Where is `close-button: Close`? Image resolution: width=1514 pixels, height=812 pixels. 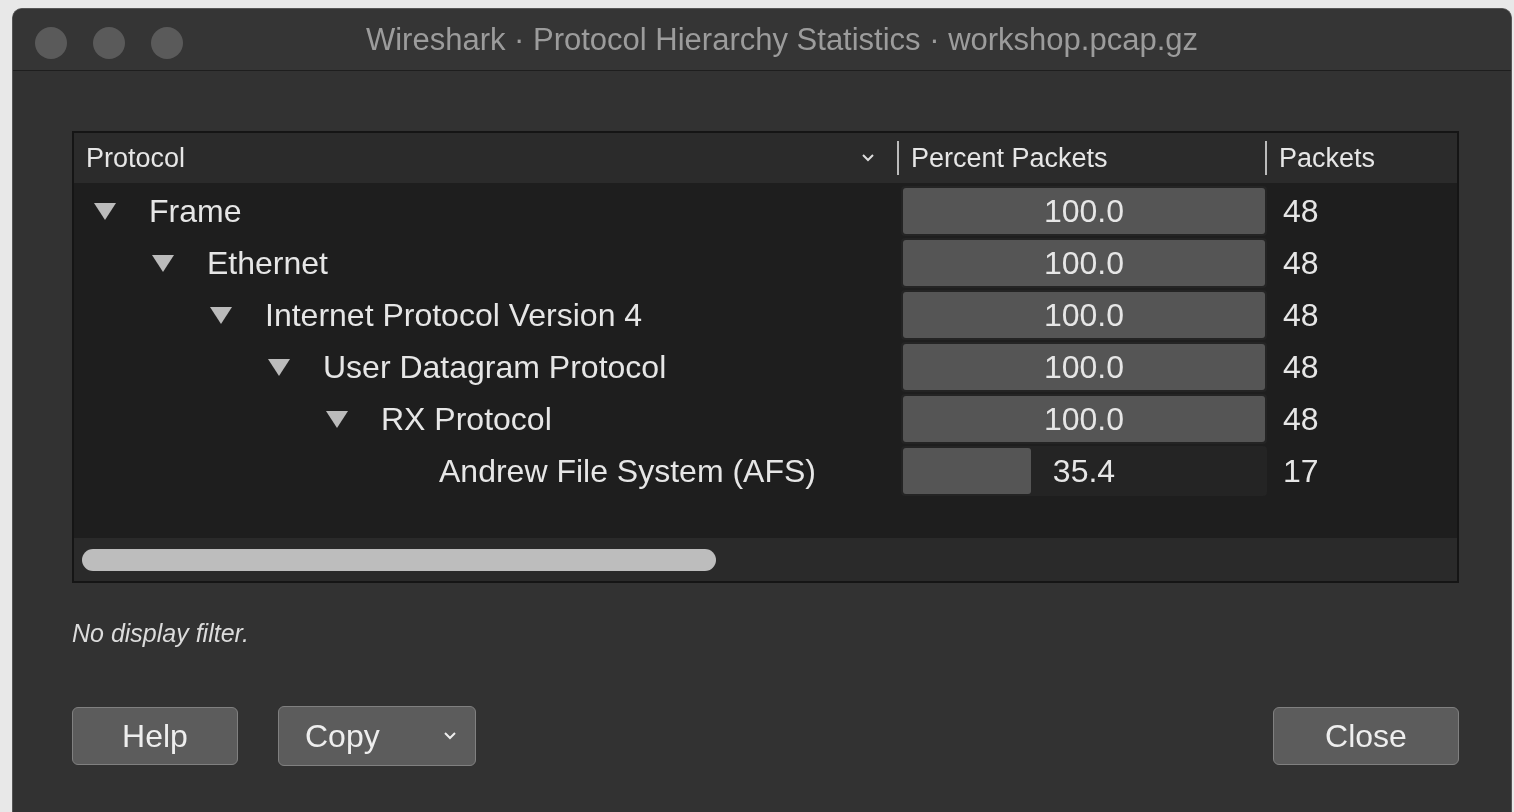
close-button: Close is located at coordinates (1366, 736).